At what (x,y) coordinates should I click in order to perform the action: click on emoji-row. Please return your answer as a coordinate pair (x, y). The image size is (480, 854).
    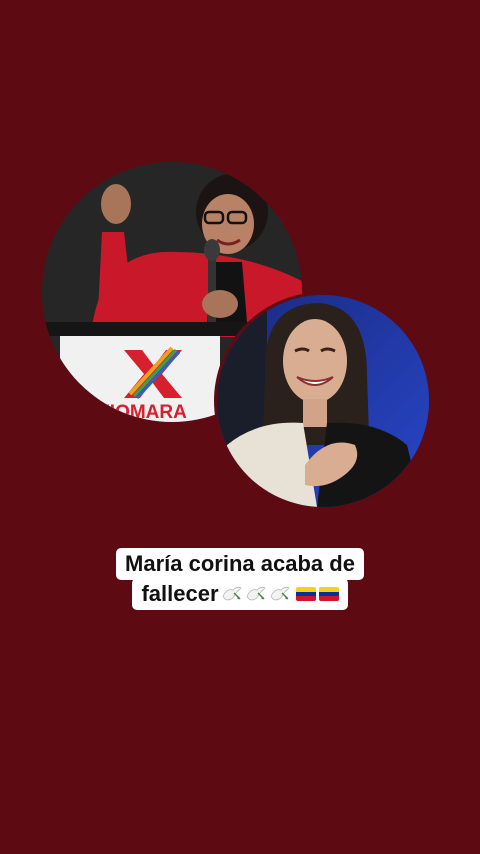
    Looking at the image, I should click on (280, 594).